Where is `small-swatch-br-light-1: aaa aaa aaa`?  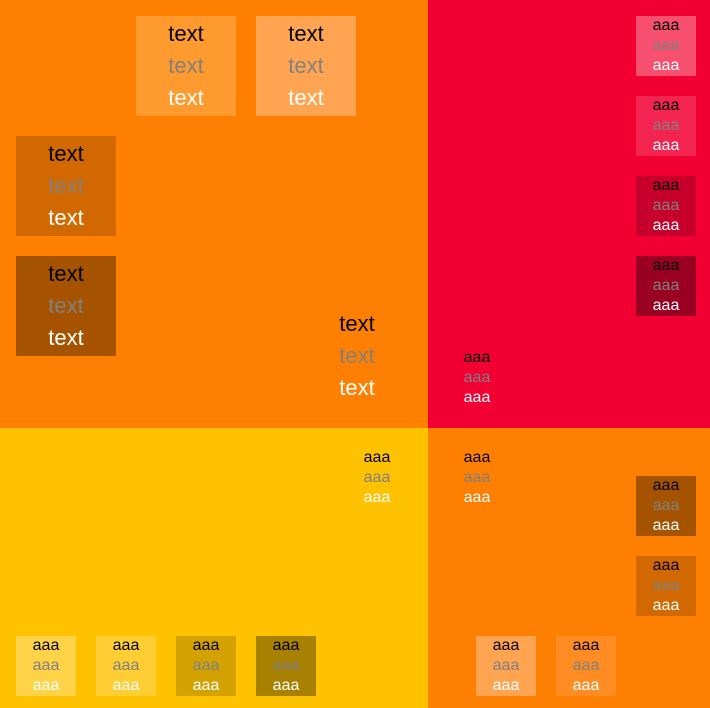 small-swatch-br-light-1: aaa aaa aaa is located at coordinates (506, 666).